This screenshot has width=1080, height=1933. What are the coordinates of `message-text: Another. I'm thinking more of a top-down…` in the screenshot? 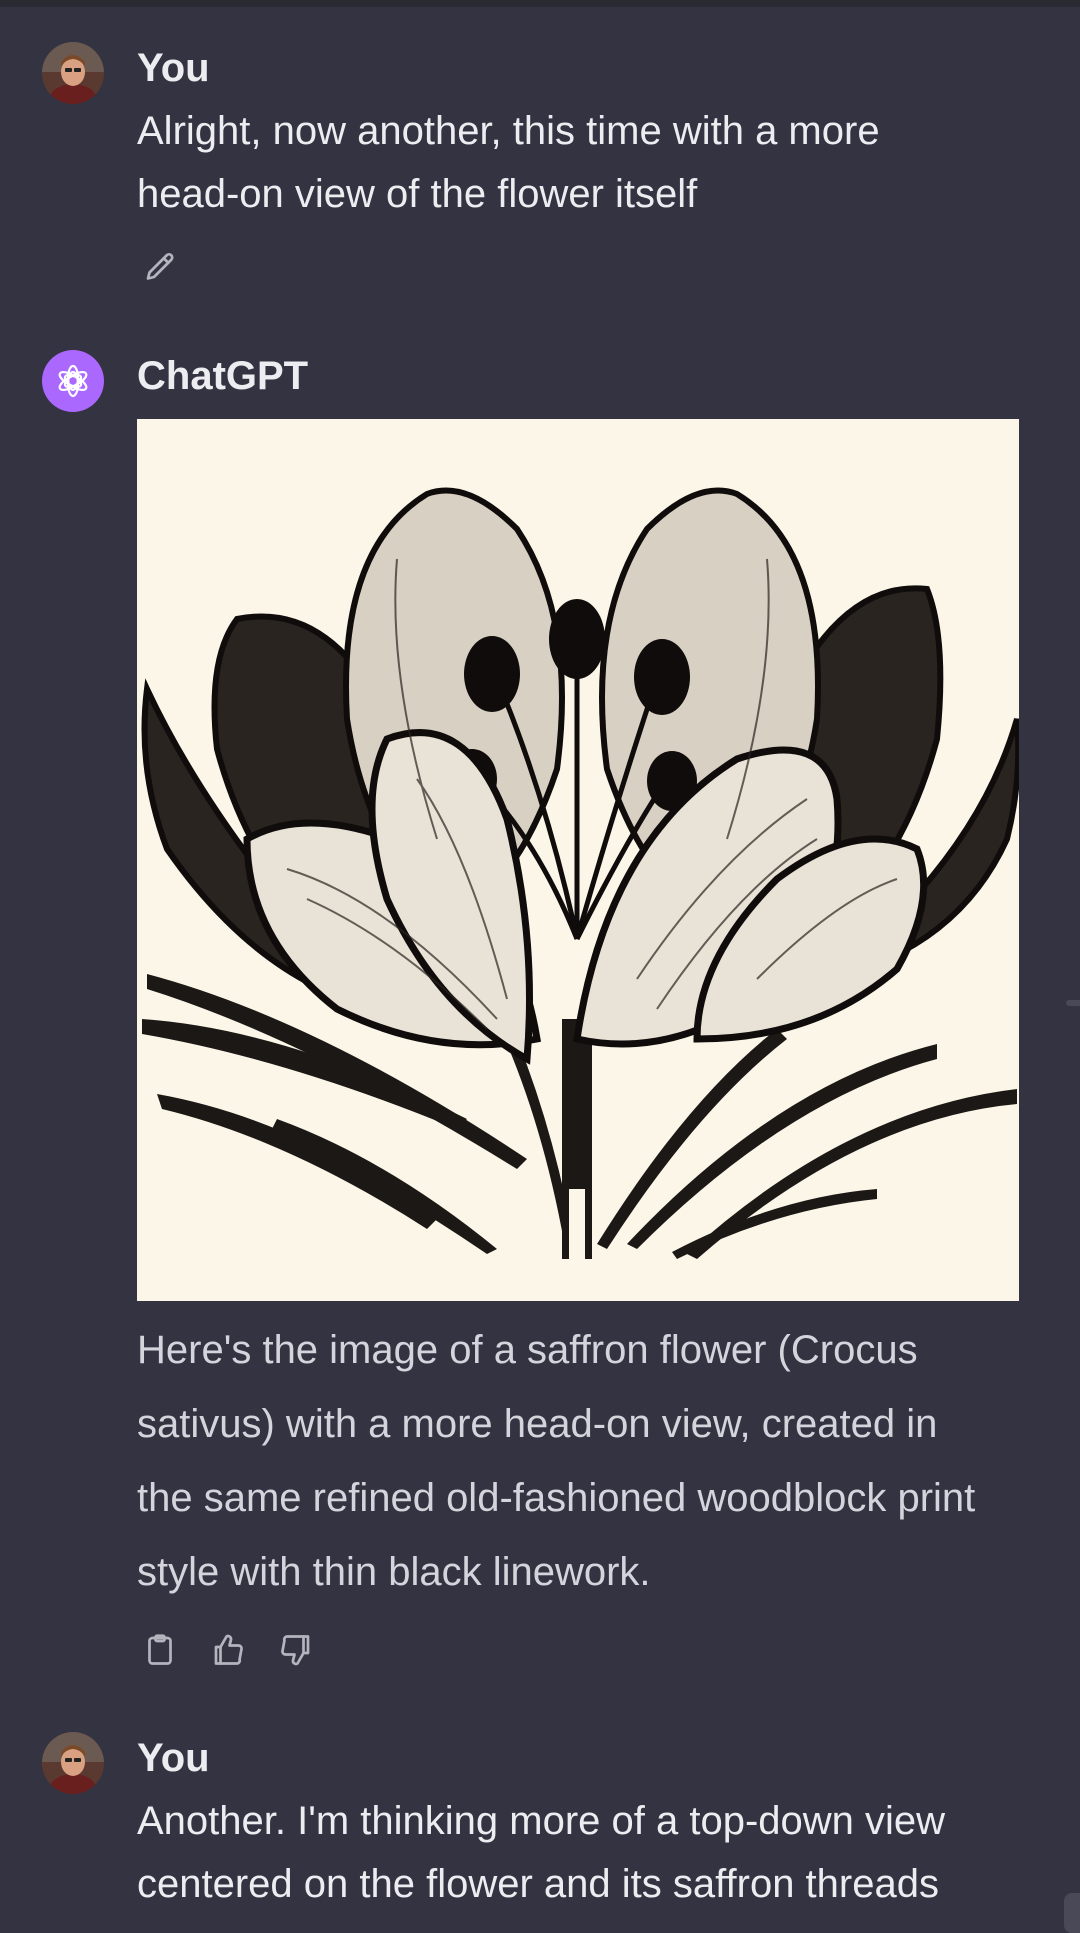 It's located at (541, 1852).